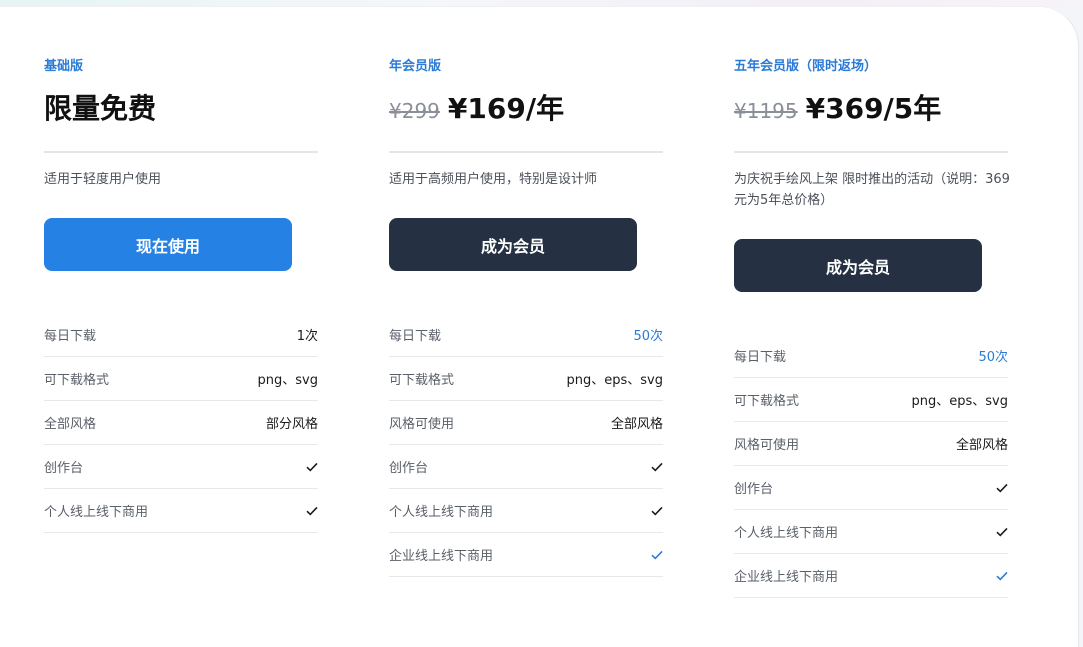  What do you see at coordinates (70, 424) in the screenshot?
I see `feature-label: 全部风格` at bounding box center [70, 424].